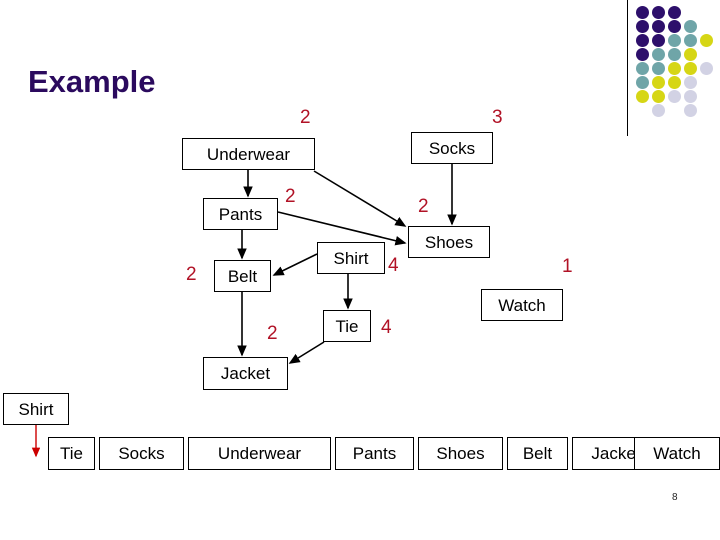 Image resolution: width=720 pixels, height=540 pixels. Describe the element at coordinates (141, 453) in the screenshot. I see `sorted-item-socks: Socks` at that location.